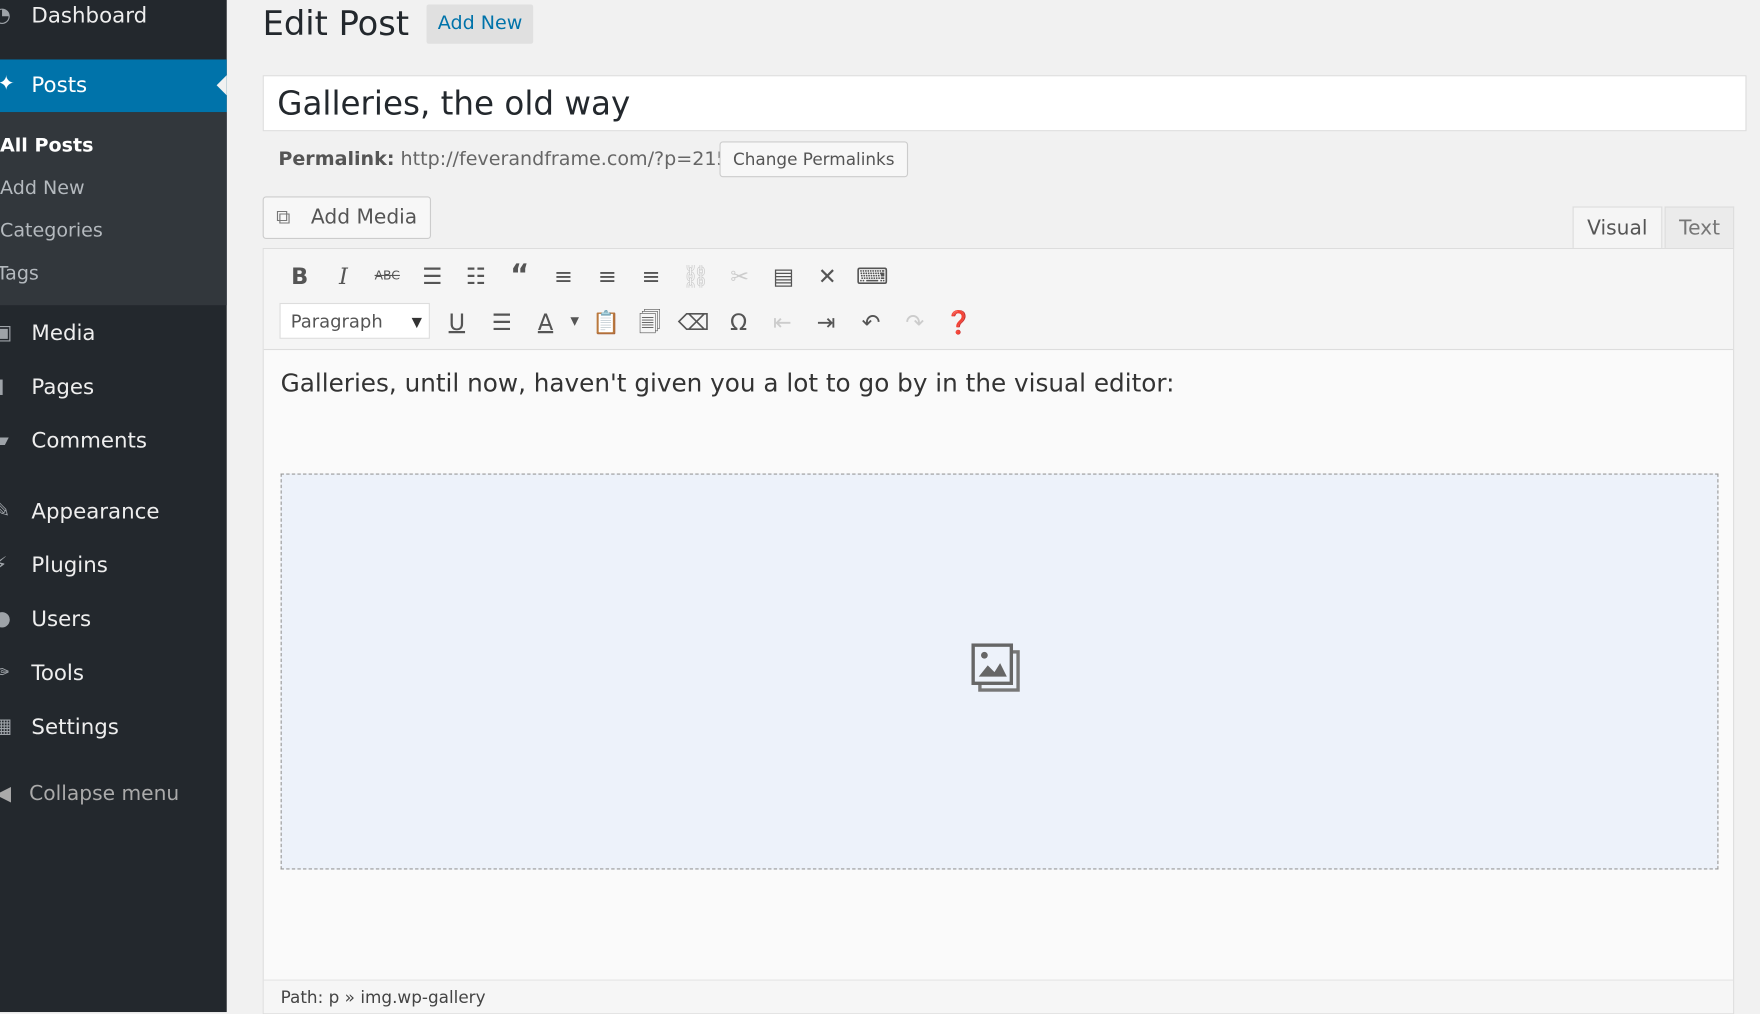 This screenshot has width=1760, height=1014. Describe the element at coordinates (457, 322) in the screenshot. I see `underline-icon: U` at that location.